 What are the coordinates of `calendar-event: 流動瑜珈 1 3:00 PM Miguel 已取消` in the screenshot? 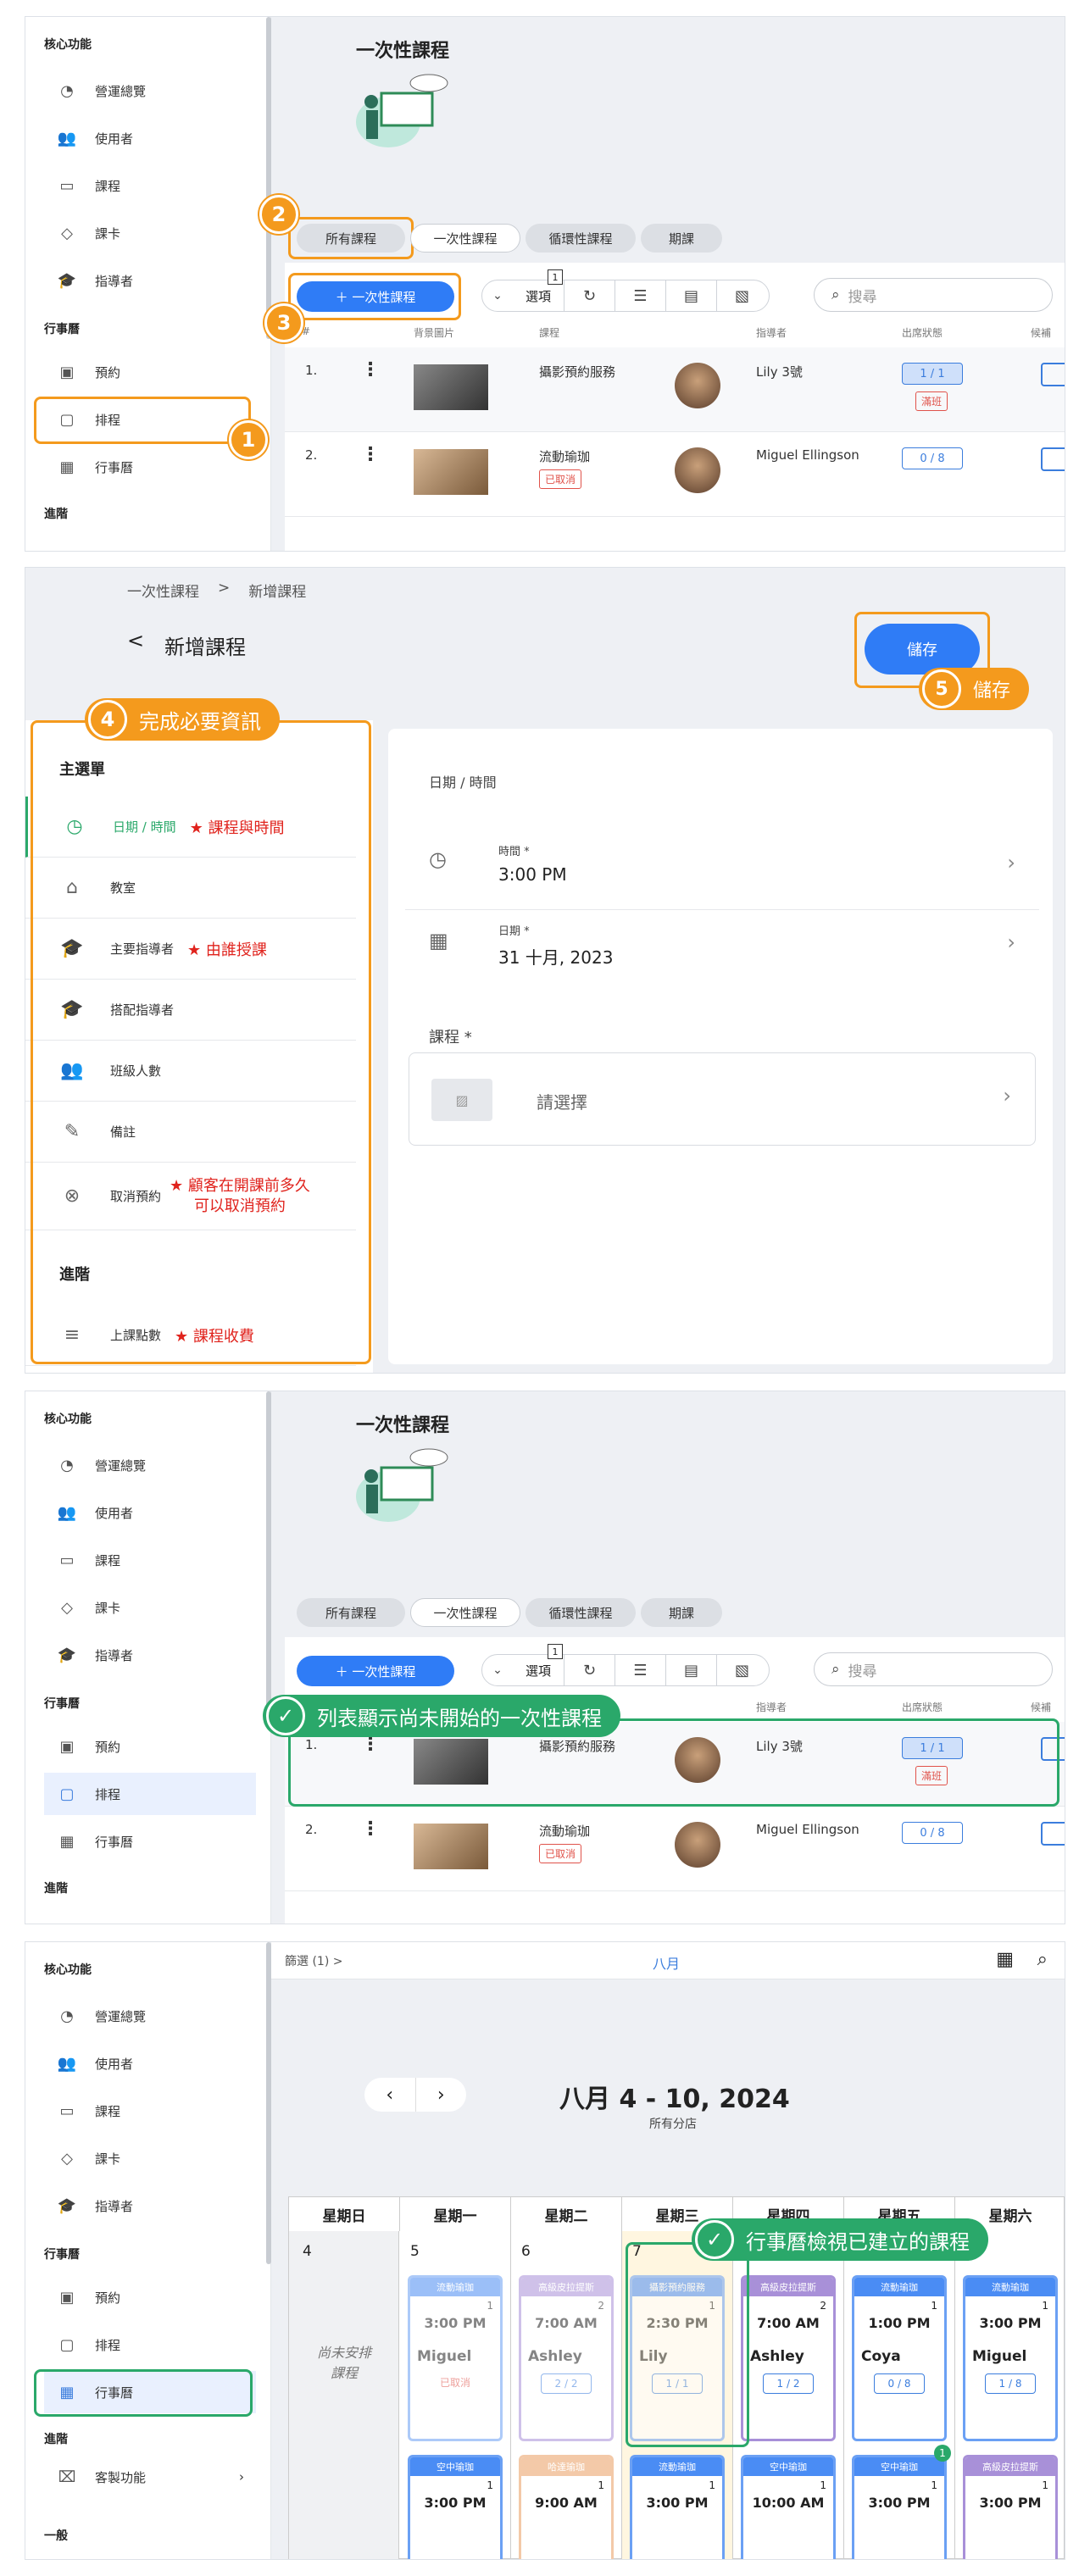 It's located at (455, 2358).